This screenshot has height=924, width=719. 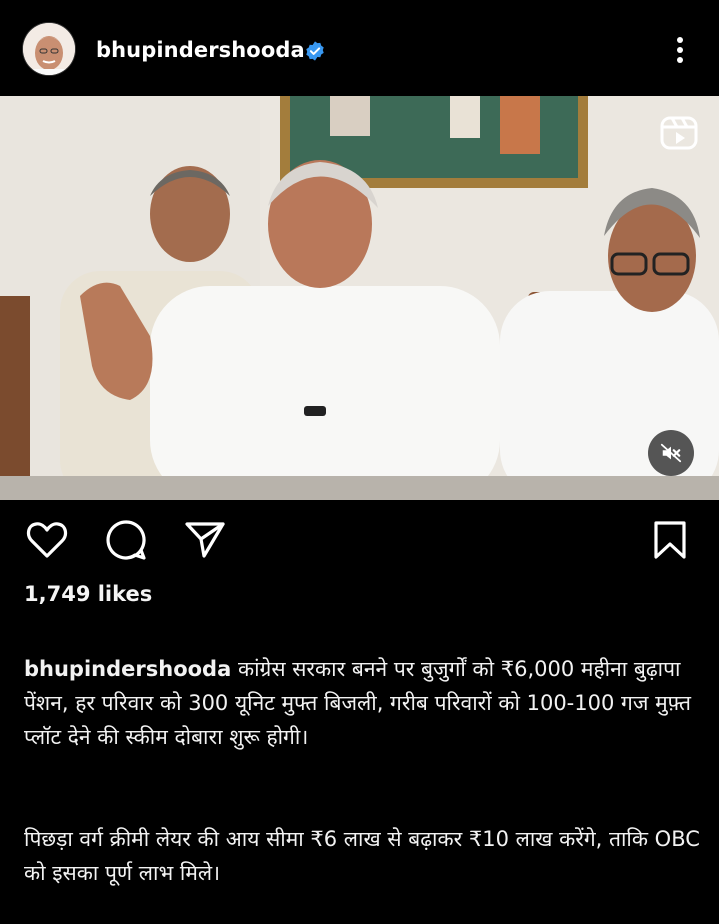 I want to click on speaker-muted-icon, so click(x=671, y=453).